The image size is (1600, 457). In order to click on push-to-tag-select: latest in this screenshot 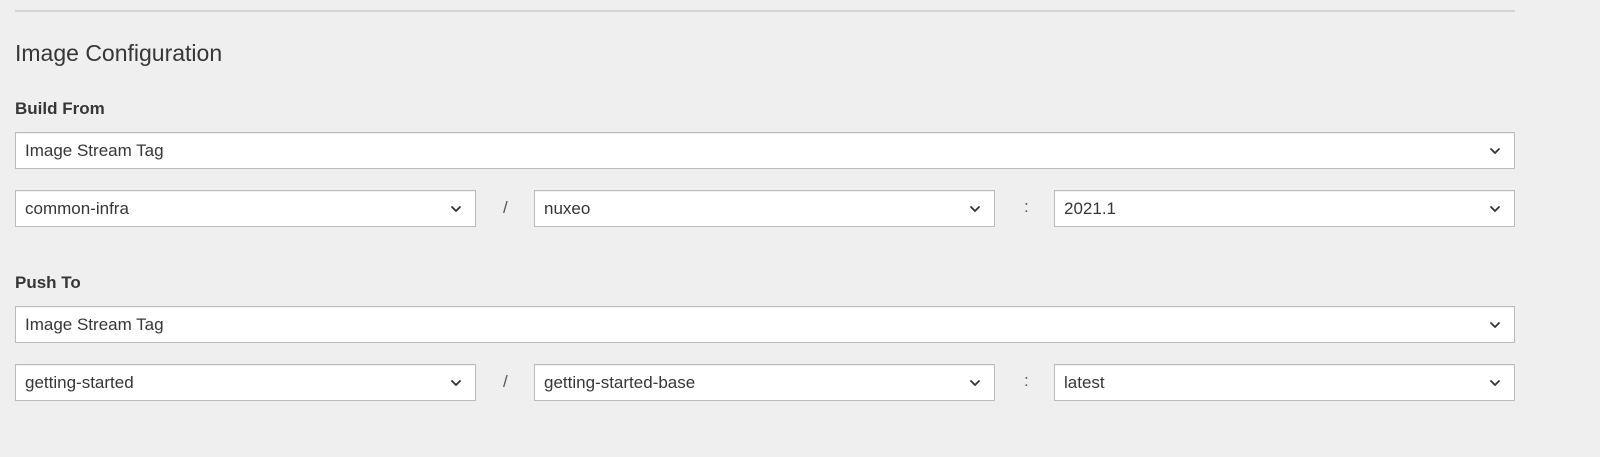, I will do `click(1284, 382)`.